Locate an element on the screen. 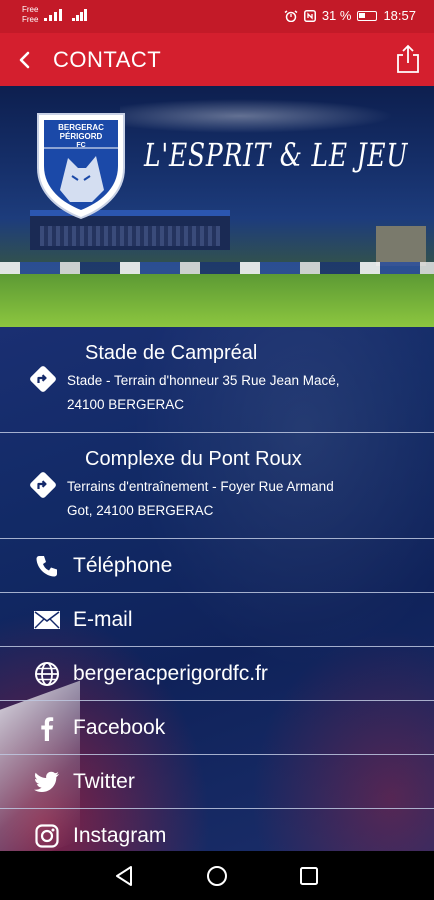 This screenshot has width=434, height=900. advertising-boards is located at coordinates (217, 268).